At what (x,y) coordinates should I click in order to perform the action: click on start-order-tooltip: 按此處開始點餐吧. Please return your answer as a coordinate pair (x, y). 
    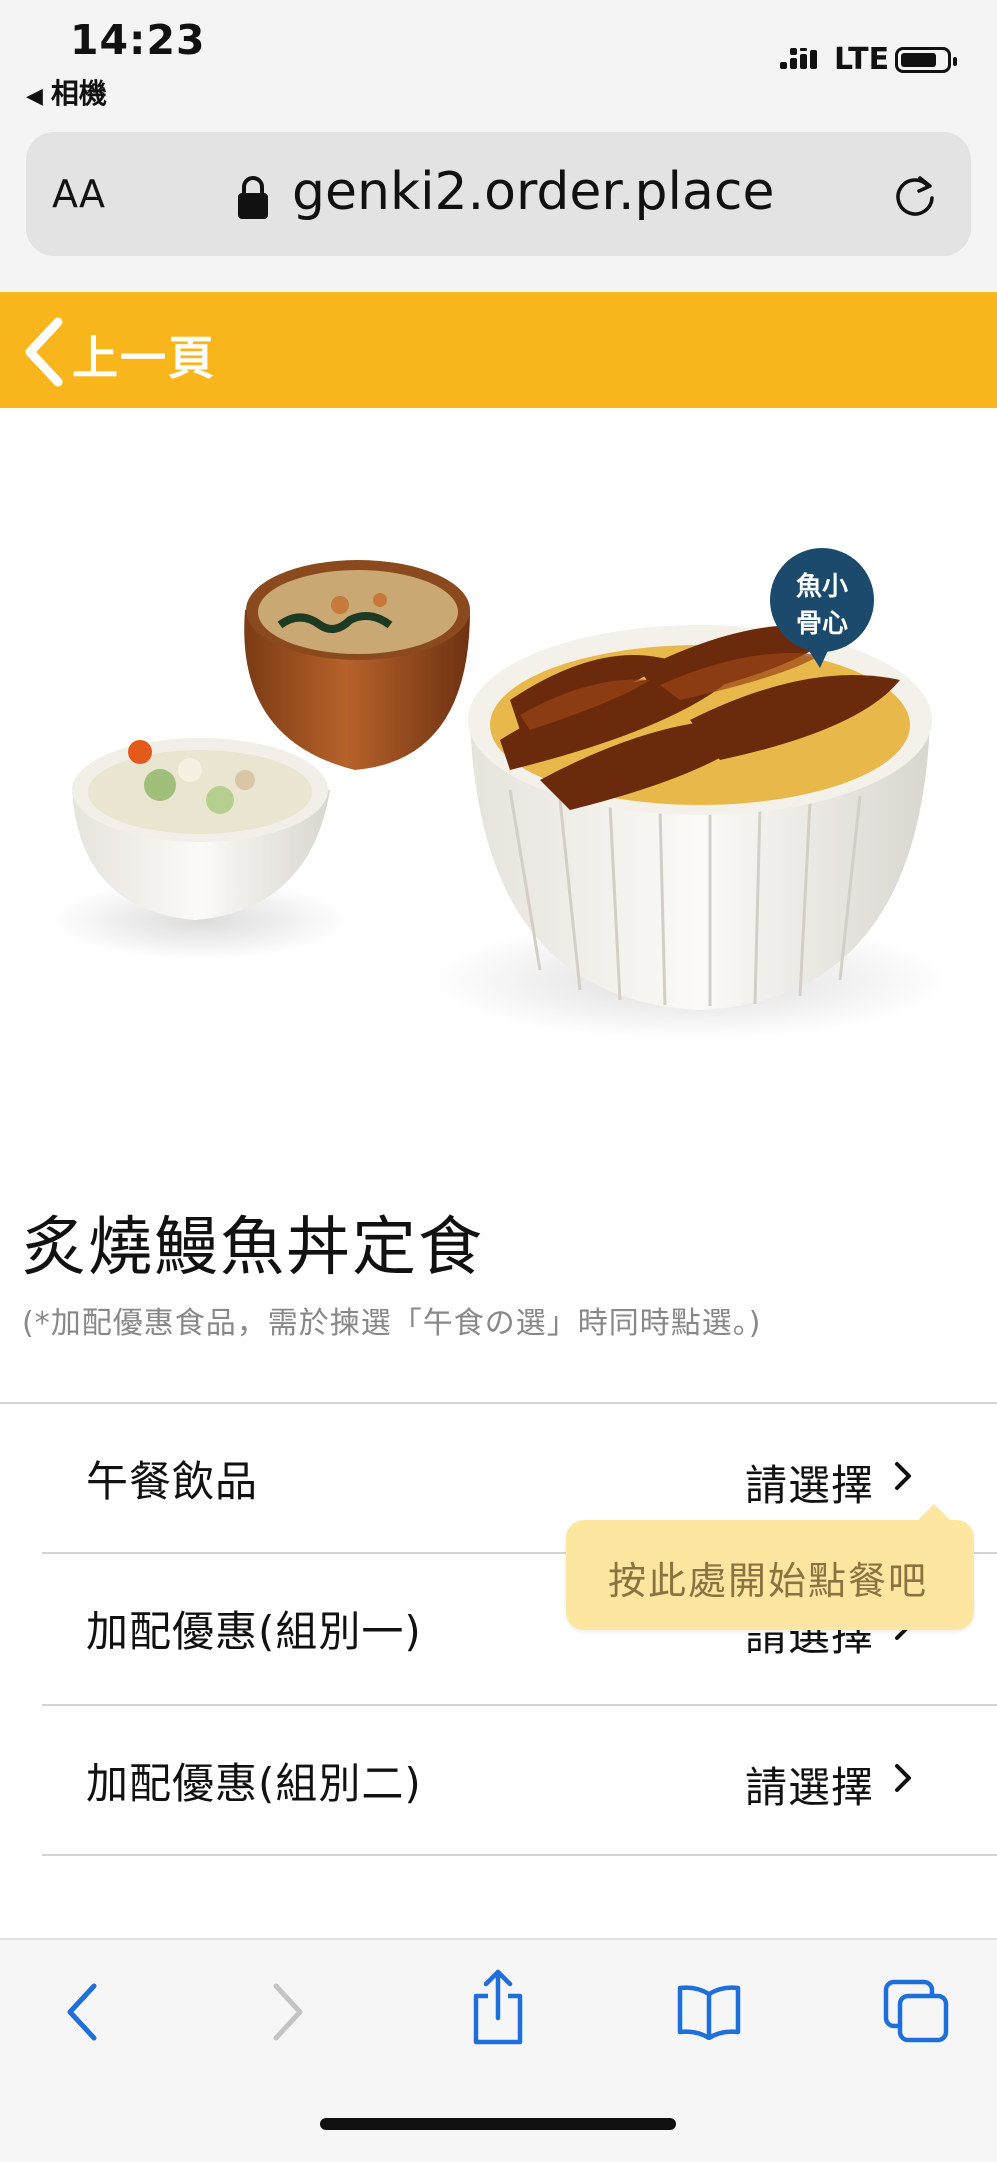
    Looking at the image, I should click on (770, 1567).